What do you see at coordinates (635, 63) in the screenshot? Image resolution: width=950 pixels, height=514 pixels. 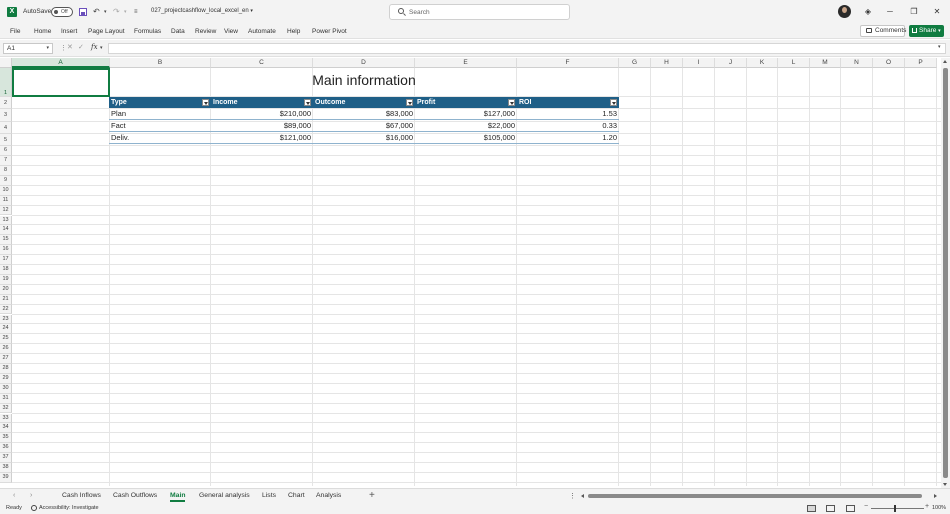 I see `column-header-g: G` at bounding box center [635, 63].